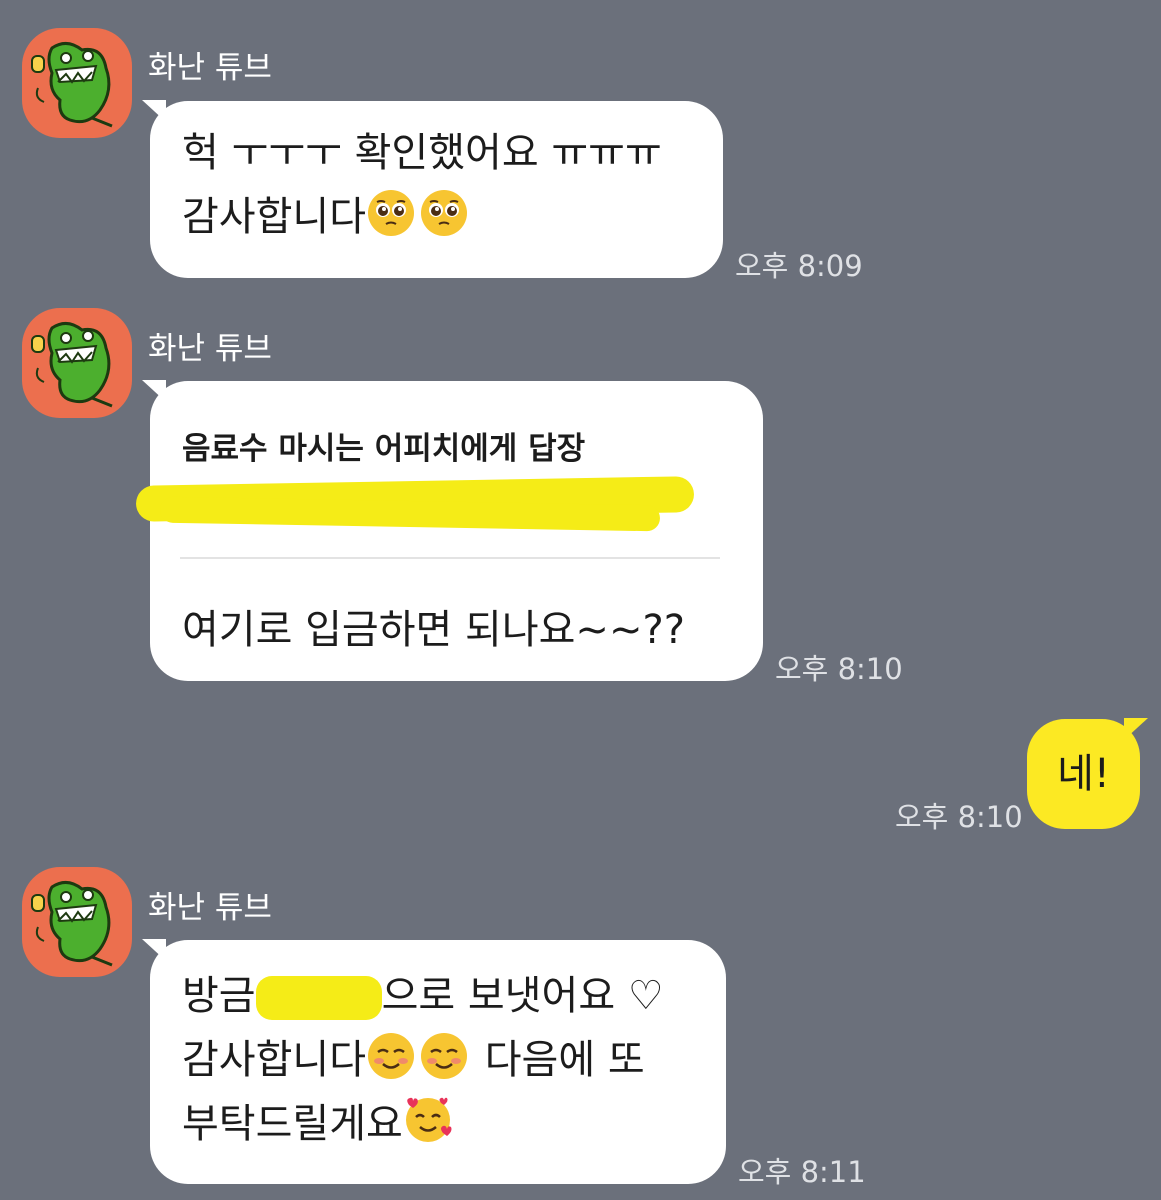  Describe the element at coordinates (799, 266) in the screenshot. I see `message-time: 오후 8:09` at that location.